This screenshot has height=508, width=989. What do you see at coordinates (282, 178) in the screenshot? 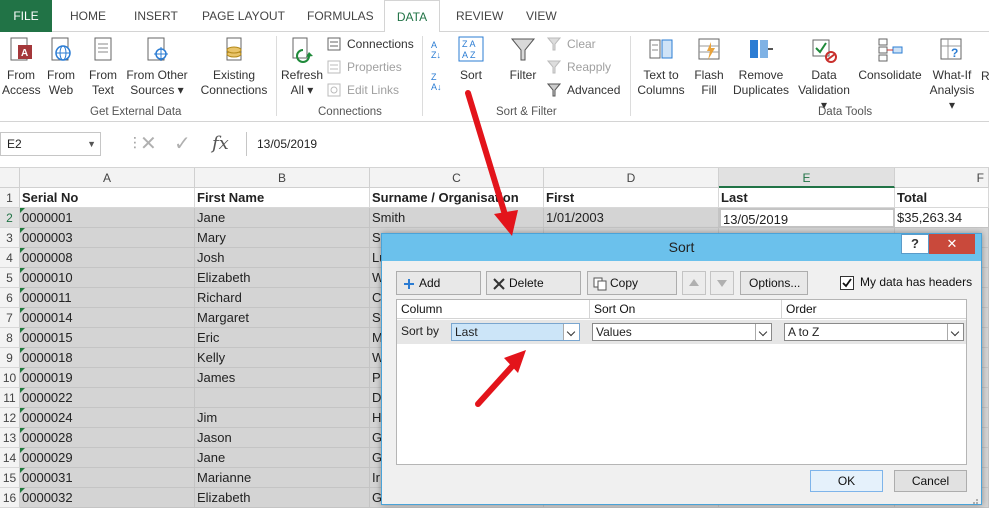
I see `column-header-b: B` at bounding box center [282, 178].